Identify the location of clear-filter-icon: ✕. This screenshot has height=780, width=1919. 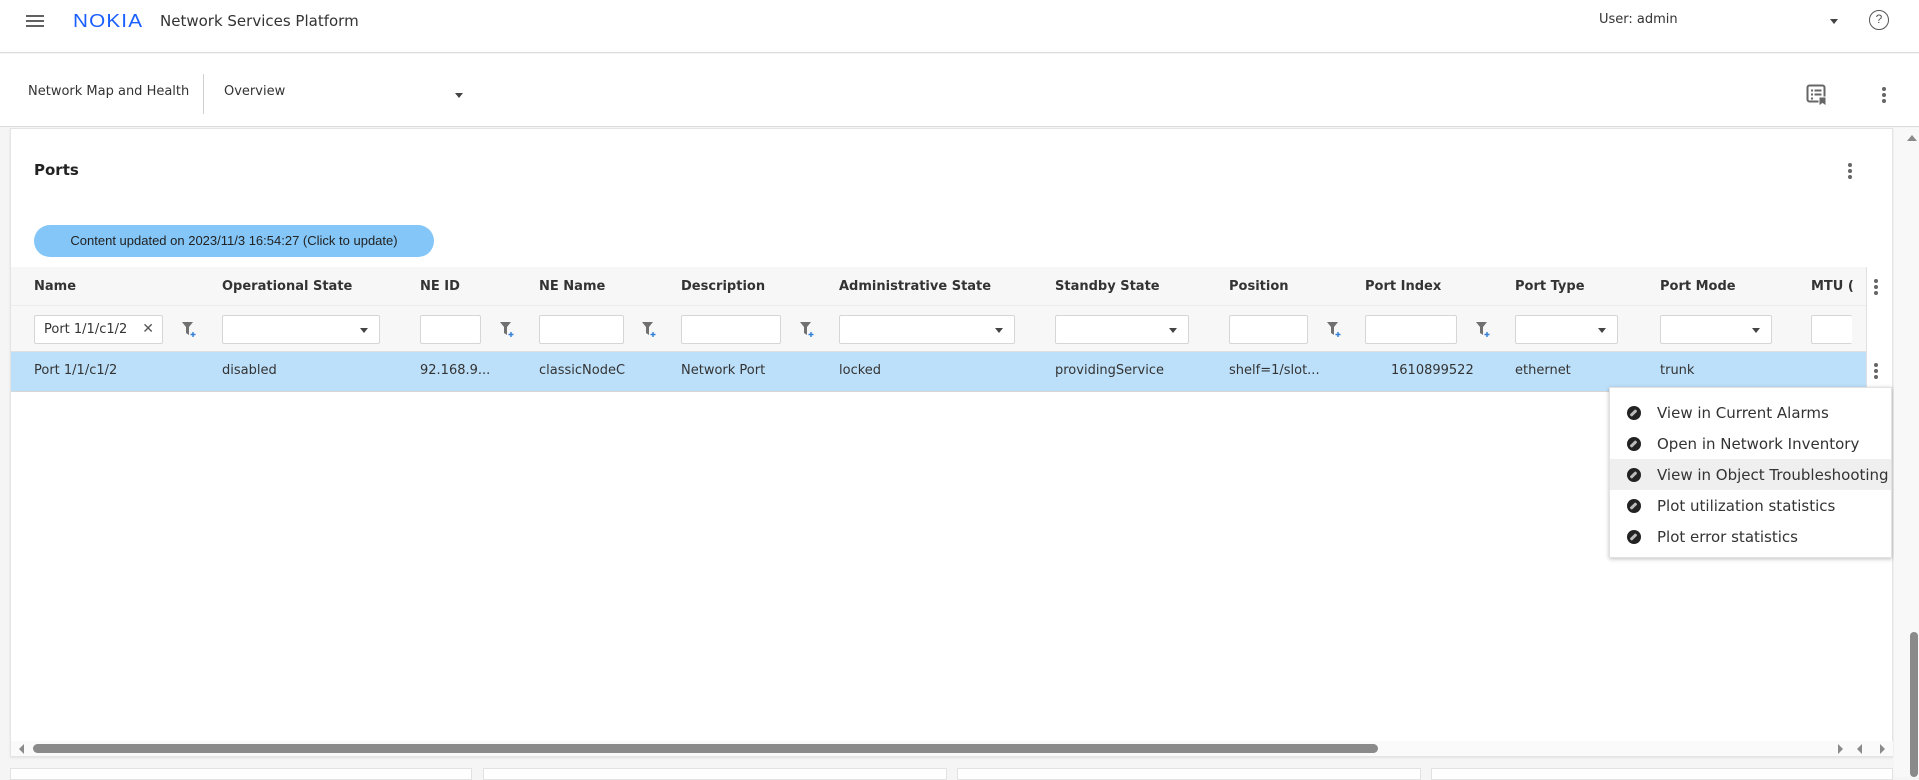
(148, 329).